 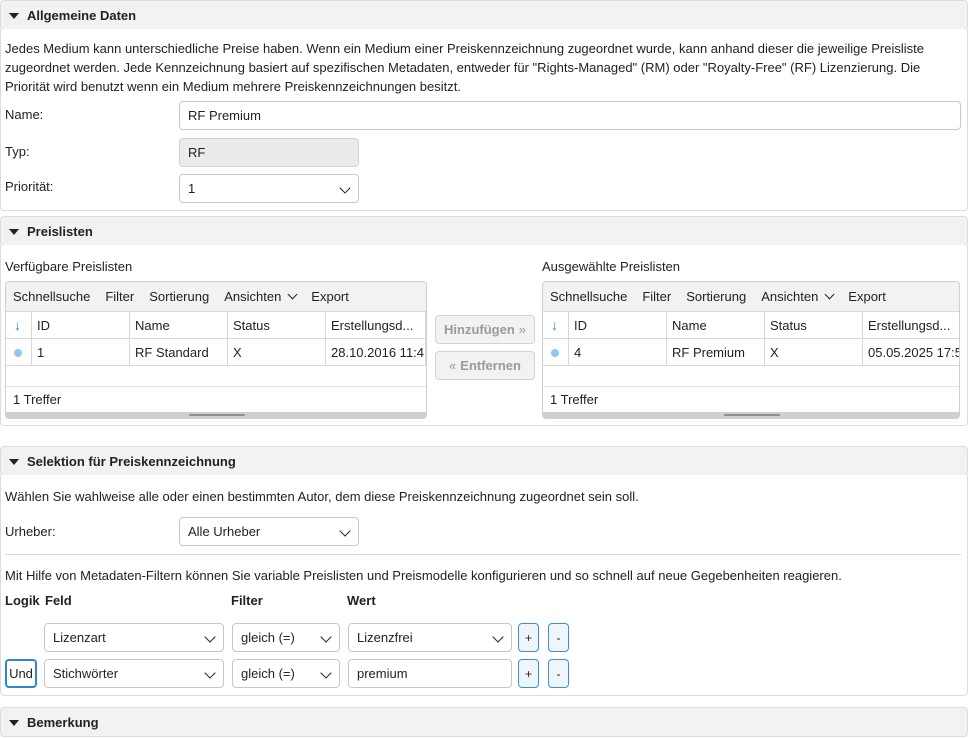 I want to click on row-indicator, so click(x=556, y=352).